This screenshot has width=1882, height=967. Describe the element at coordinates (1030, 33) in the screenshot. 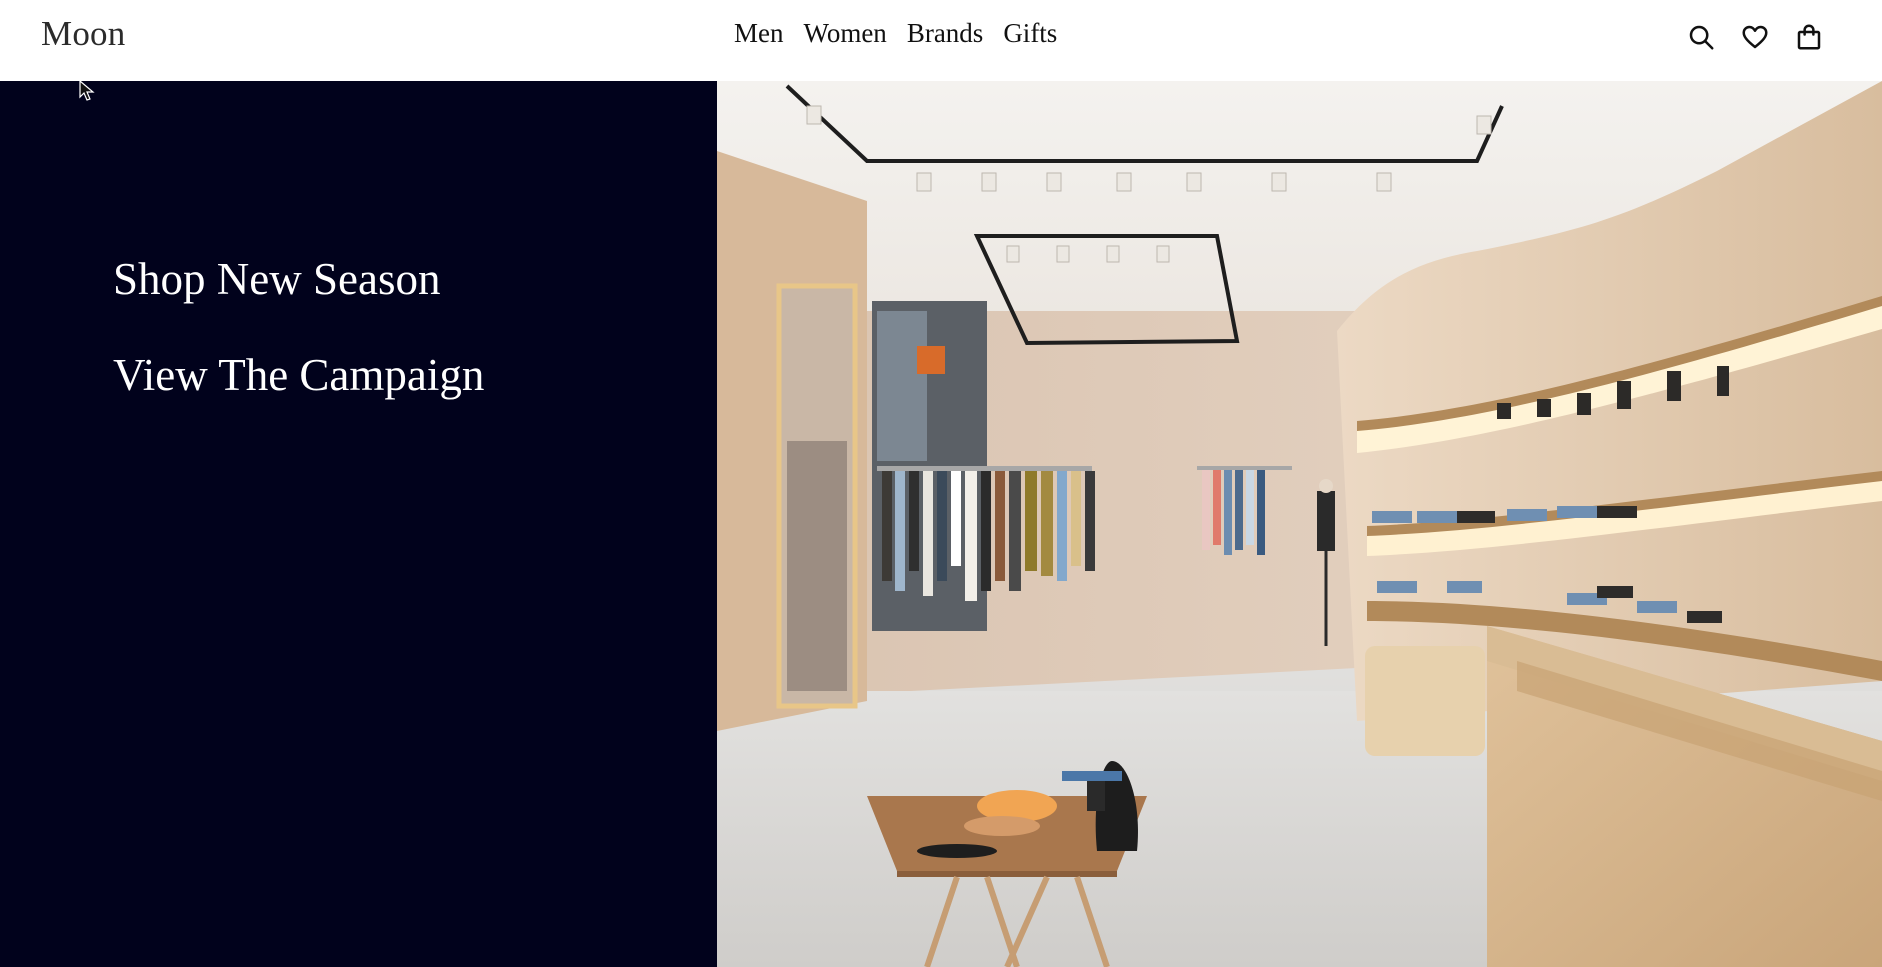

I see `nav-link-gifts: Gifts` at that location.